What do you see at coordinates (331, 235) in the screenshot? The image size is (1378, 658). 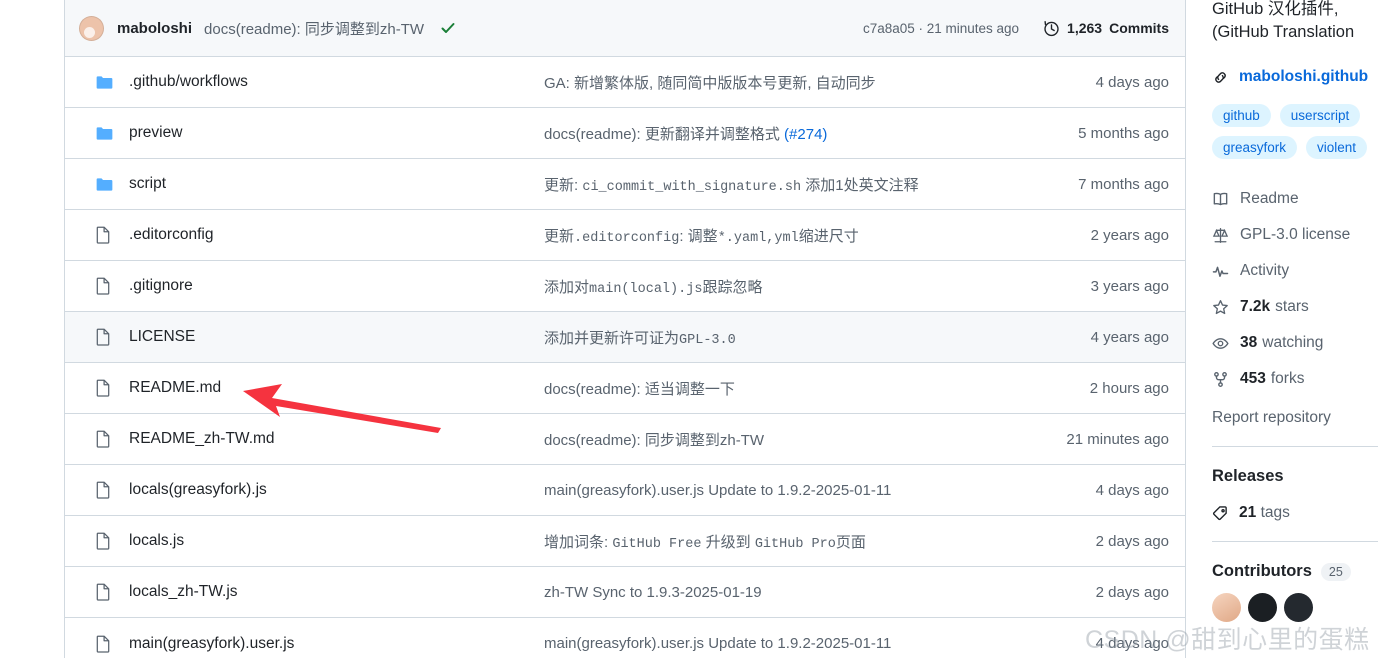 I see `file-name-link: .editorconfig` at bounding box center [331, 235].